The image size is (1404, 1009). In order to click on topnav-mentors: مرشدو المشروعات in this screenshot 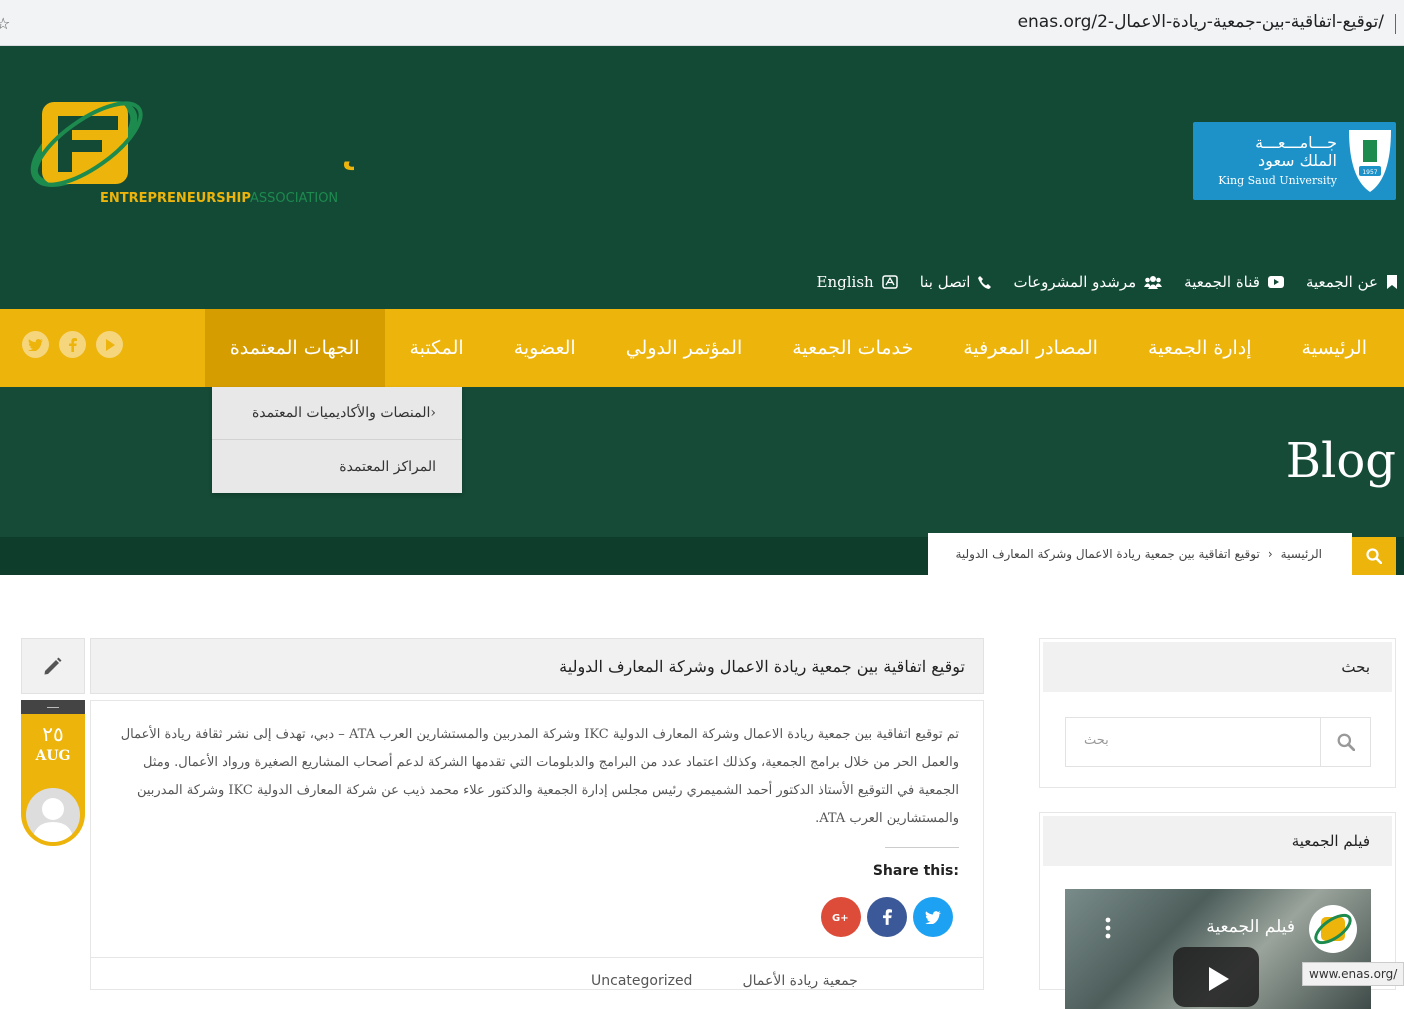, I will do `click(1088, 282)`.